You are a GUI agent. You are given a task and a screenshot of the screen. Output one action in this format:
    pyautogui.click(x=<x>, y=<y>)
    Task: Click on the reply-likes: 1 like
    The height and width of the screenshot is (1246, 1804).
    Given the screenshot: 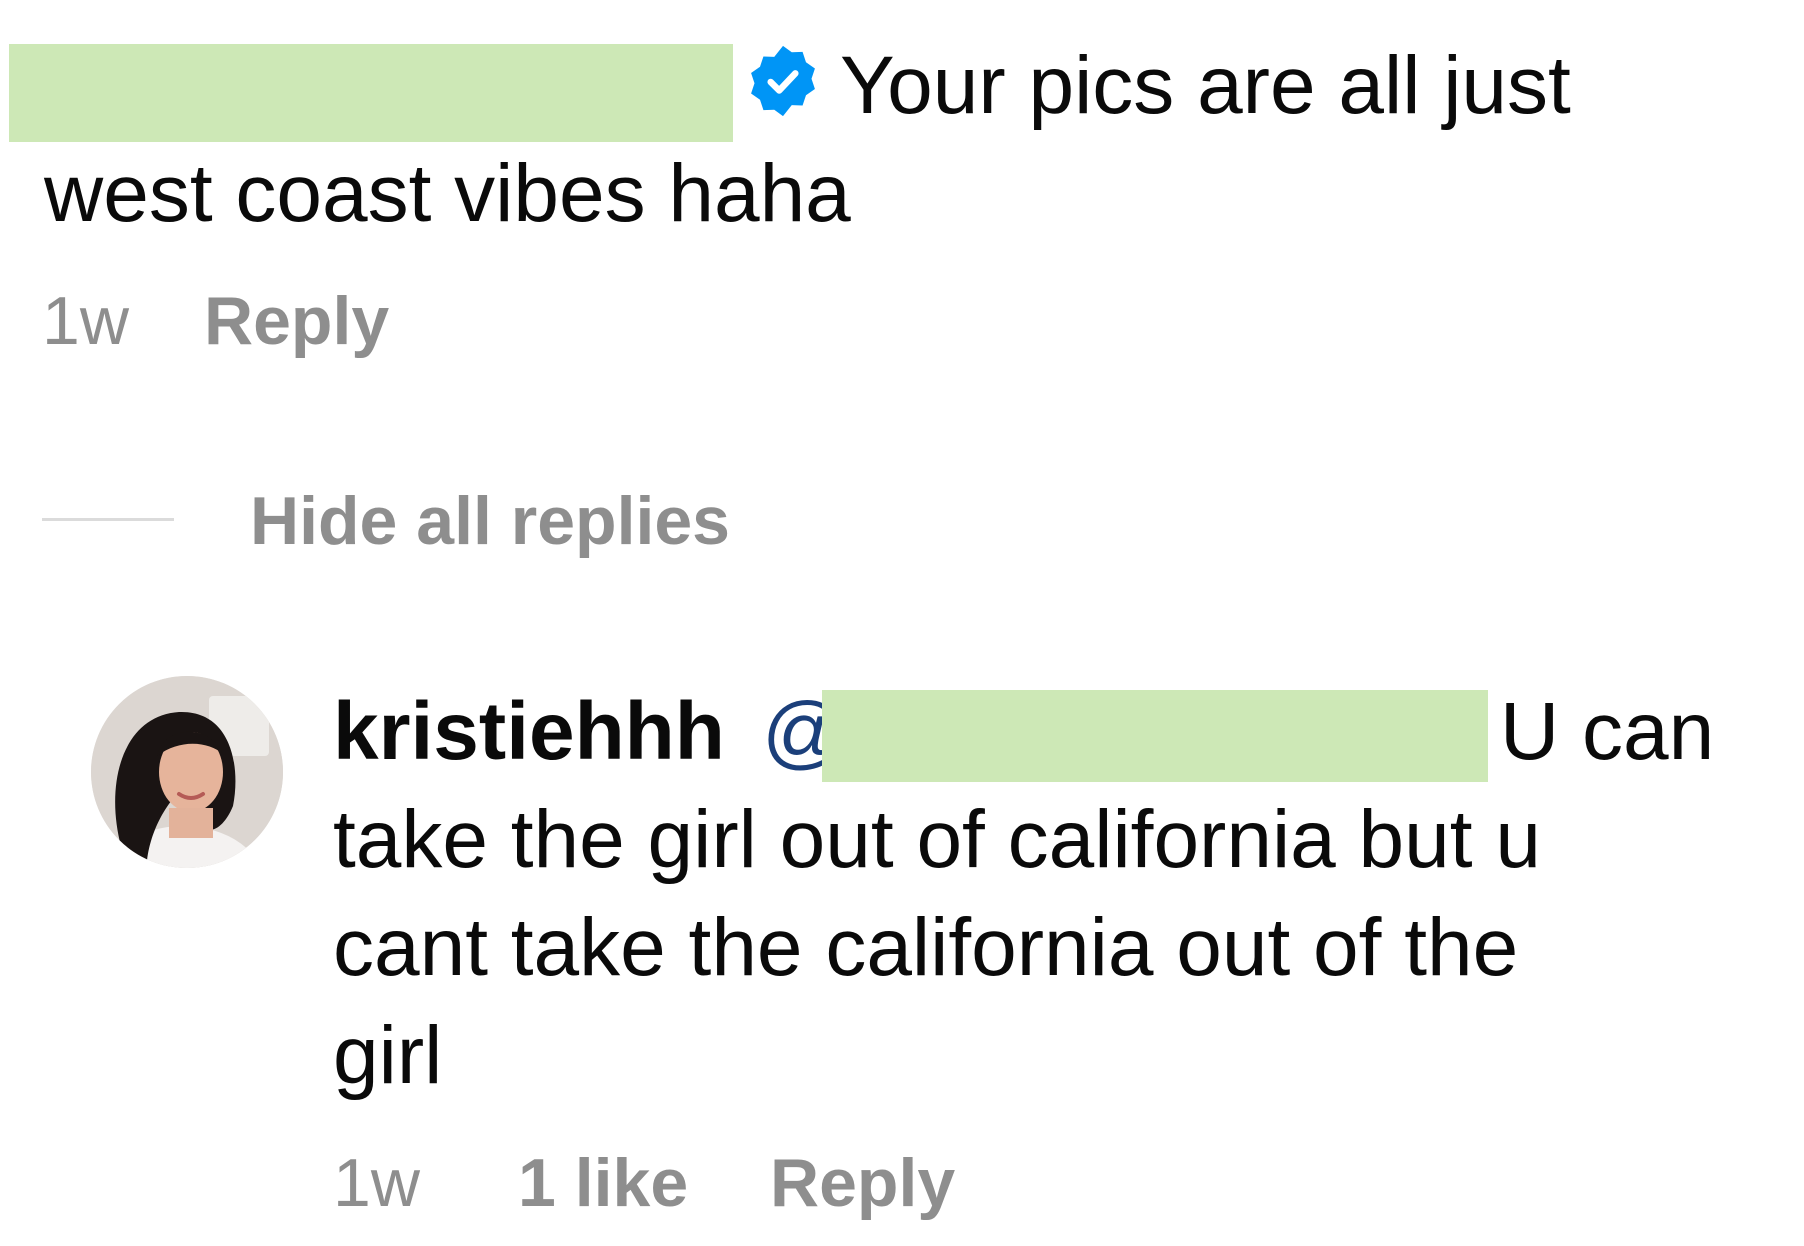 What is the action you would take?
    pyautogui.click(x=603, y=1183)
    